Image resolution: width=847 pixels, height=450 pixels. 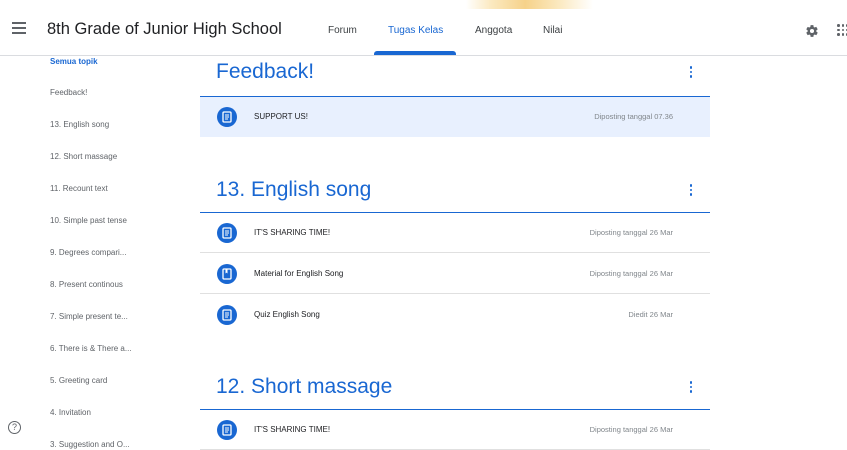 What do you see at coordinates (19, 29) in the screenshot?
I see `menu-icon` at bounding box center [19, 29].